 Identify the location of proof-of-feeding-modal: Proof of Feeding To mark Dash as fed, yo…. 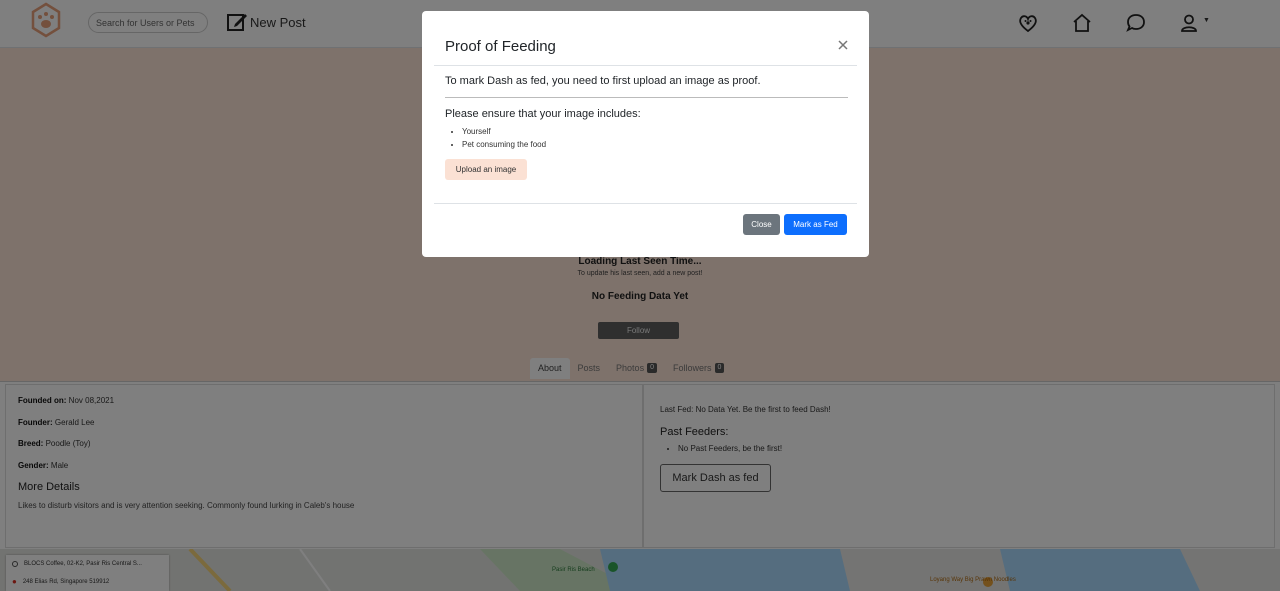
(645, 134).